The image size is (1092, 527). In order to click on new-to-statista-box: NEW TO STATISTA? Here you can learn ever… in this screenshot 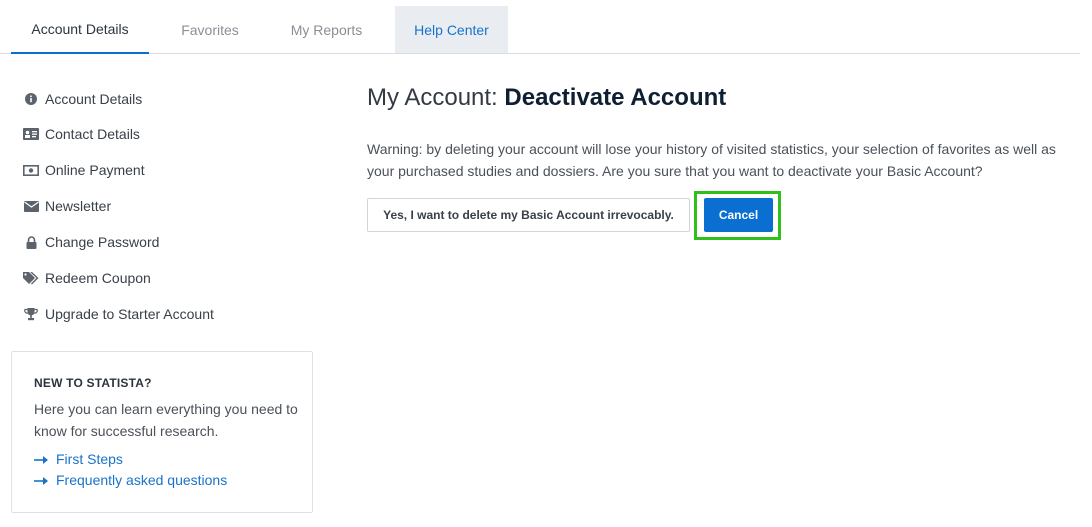, I will do `click(162, 432)`.